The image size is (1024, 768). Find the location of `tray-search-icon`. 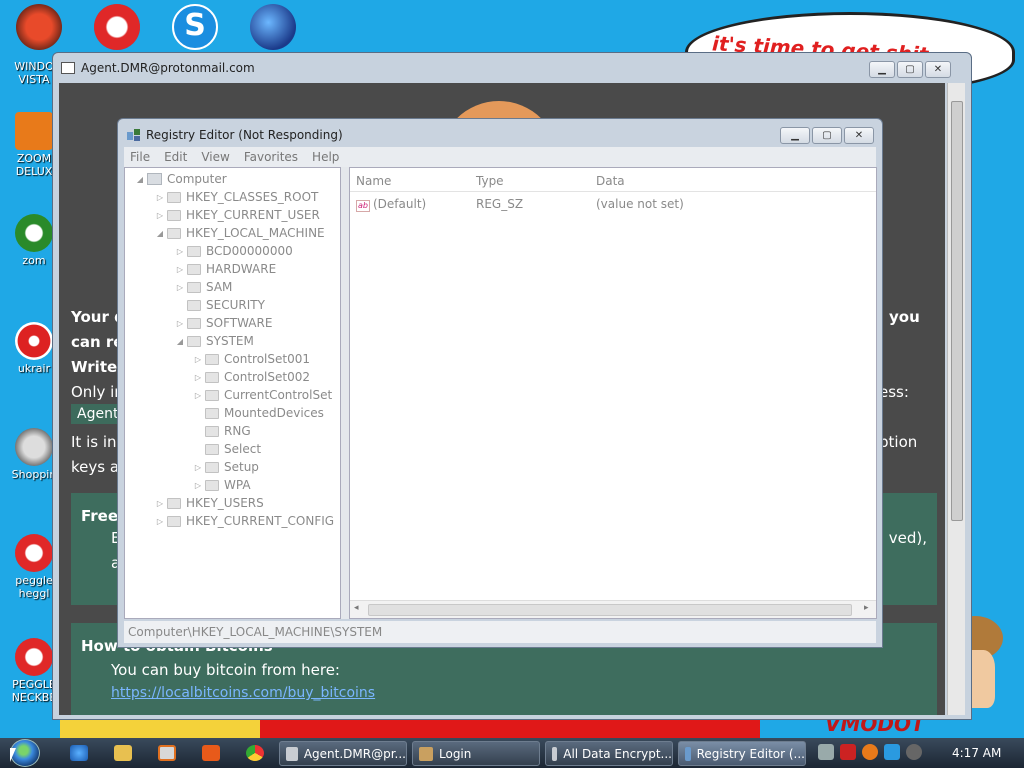

tray-search-icon is located at coordinates (870, 752).